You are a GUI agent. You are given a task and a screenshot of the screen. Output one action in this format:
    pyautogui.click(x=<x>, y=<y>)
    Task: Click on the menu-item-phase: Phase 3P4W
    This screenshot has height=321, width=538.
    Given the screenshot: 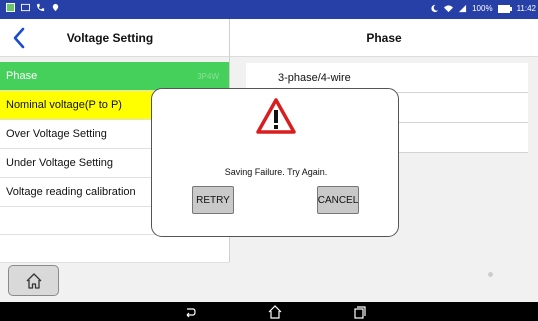 What is the action you would take?
    pyautogui.click(x=114, y=76)
    